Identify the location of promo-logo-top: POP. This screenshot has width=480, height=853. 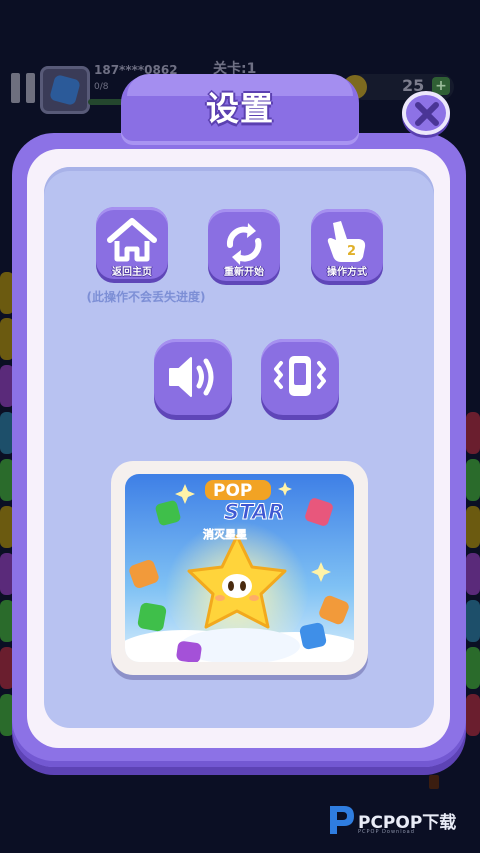
(232, 491).